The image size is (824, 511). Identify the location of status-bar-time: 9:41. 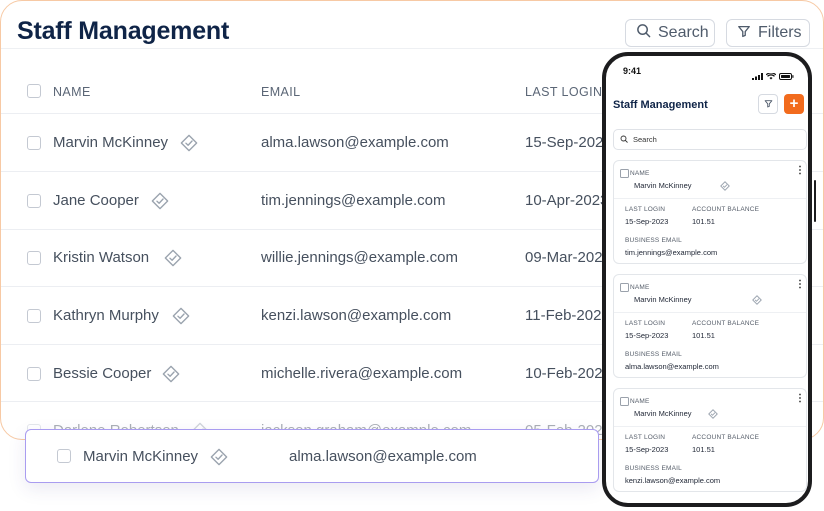
(632, 71).